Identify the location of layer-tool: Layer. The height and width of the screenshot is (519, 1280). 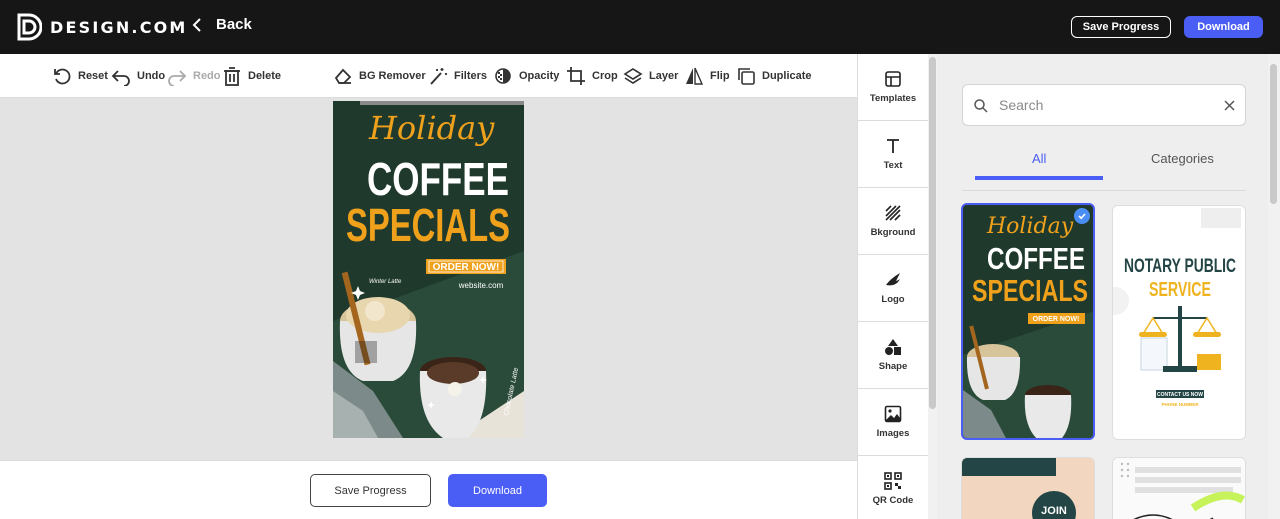
(650, 76).